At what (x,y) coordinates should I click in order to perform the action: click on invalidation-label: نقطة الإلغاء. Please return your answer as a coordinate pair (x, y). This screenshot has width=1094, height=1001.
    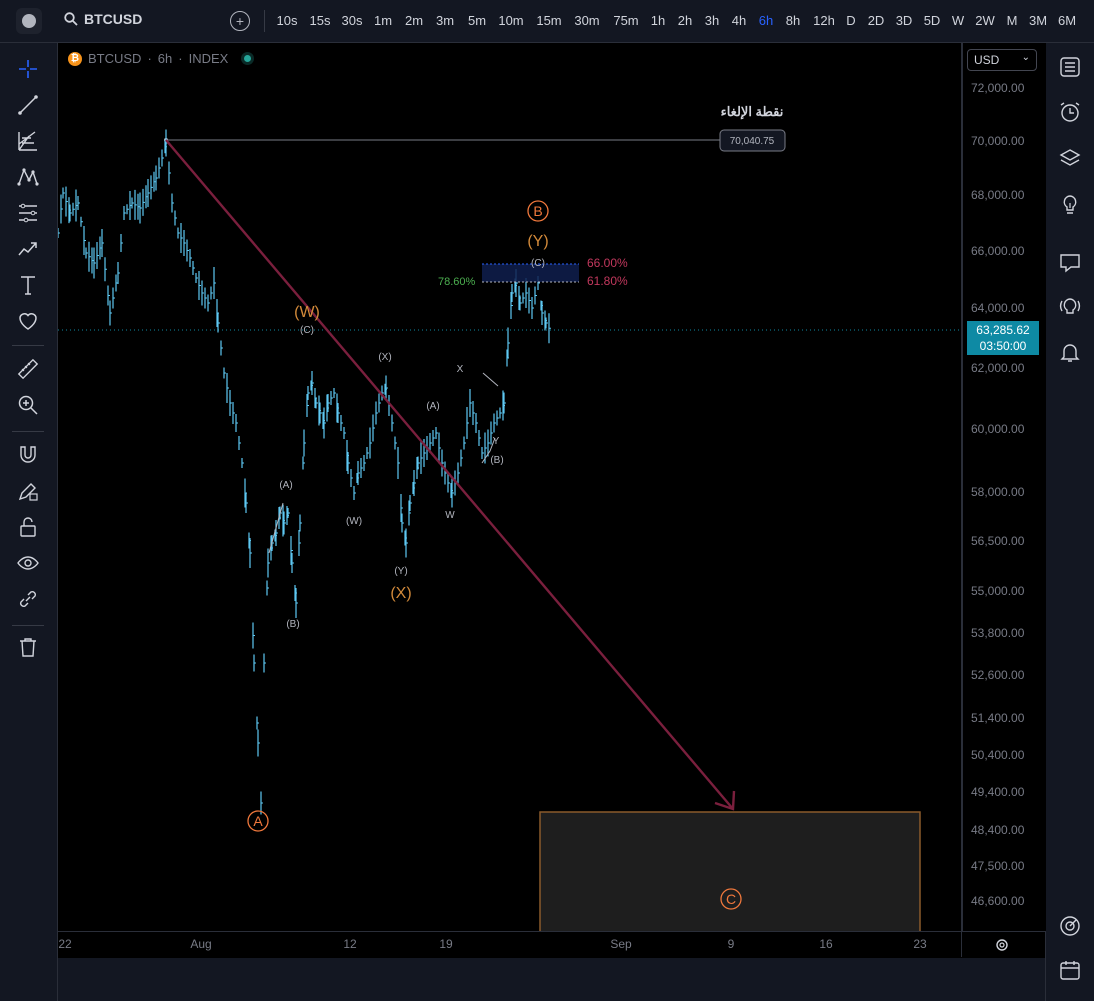
    Looking at the image, I should click on (752, 112).